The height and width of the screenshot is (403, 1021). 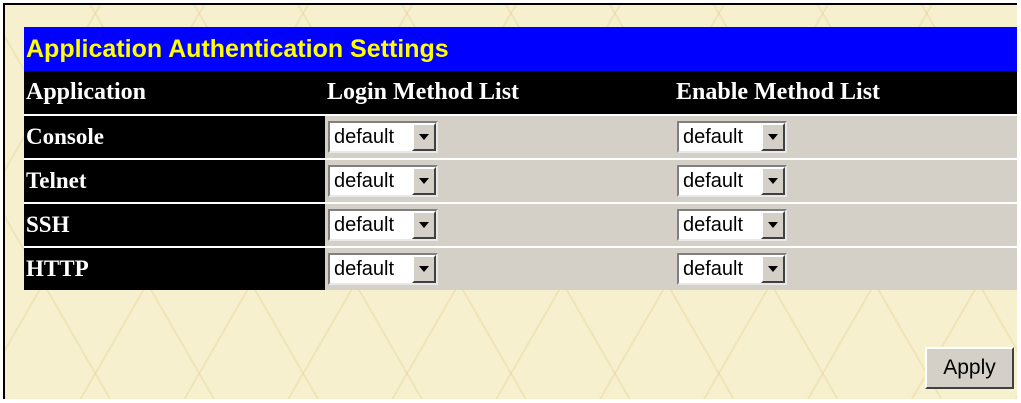 I want to click on application-name: Console, so click(x=174, y=137).